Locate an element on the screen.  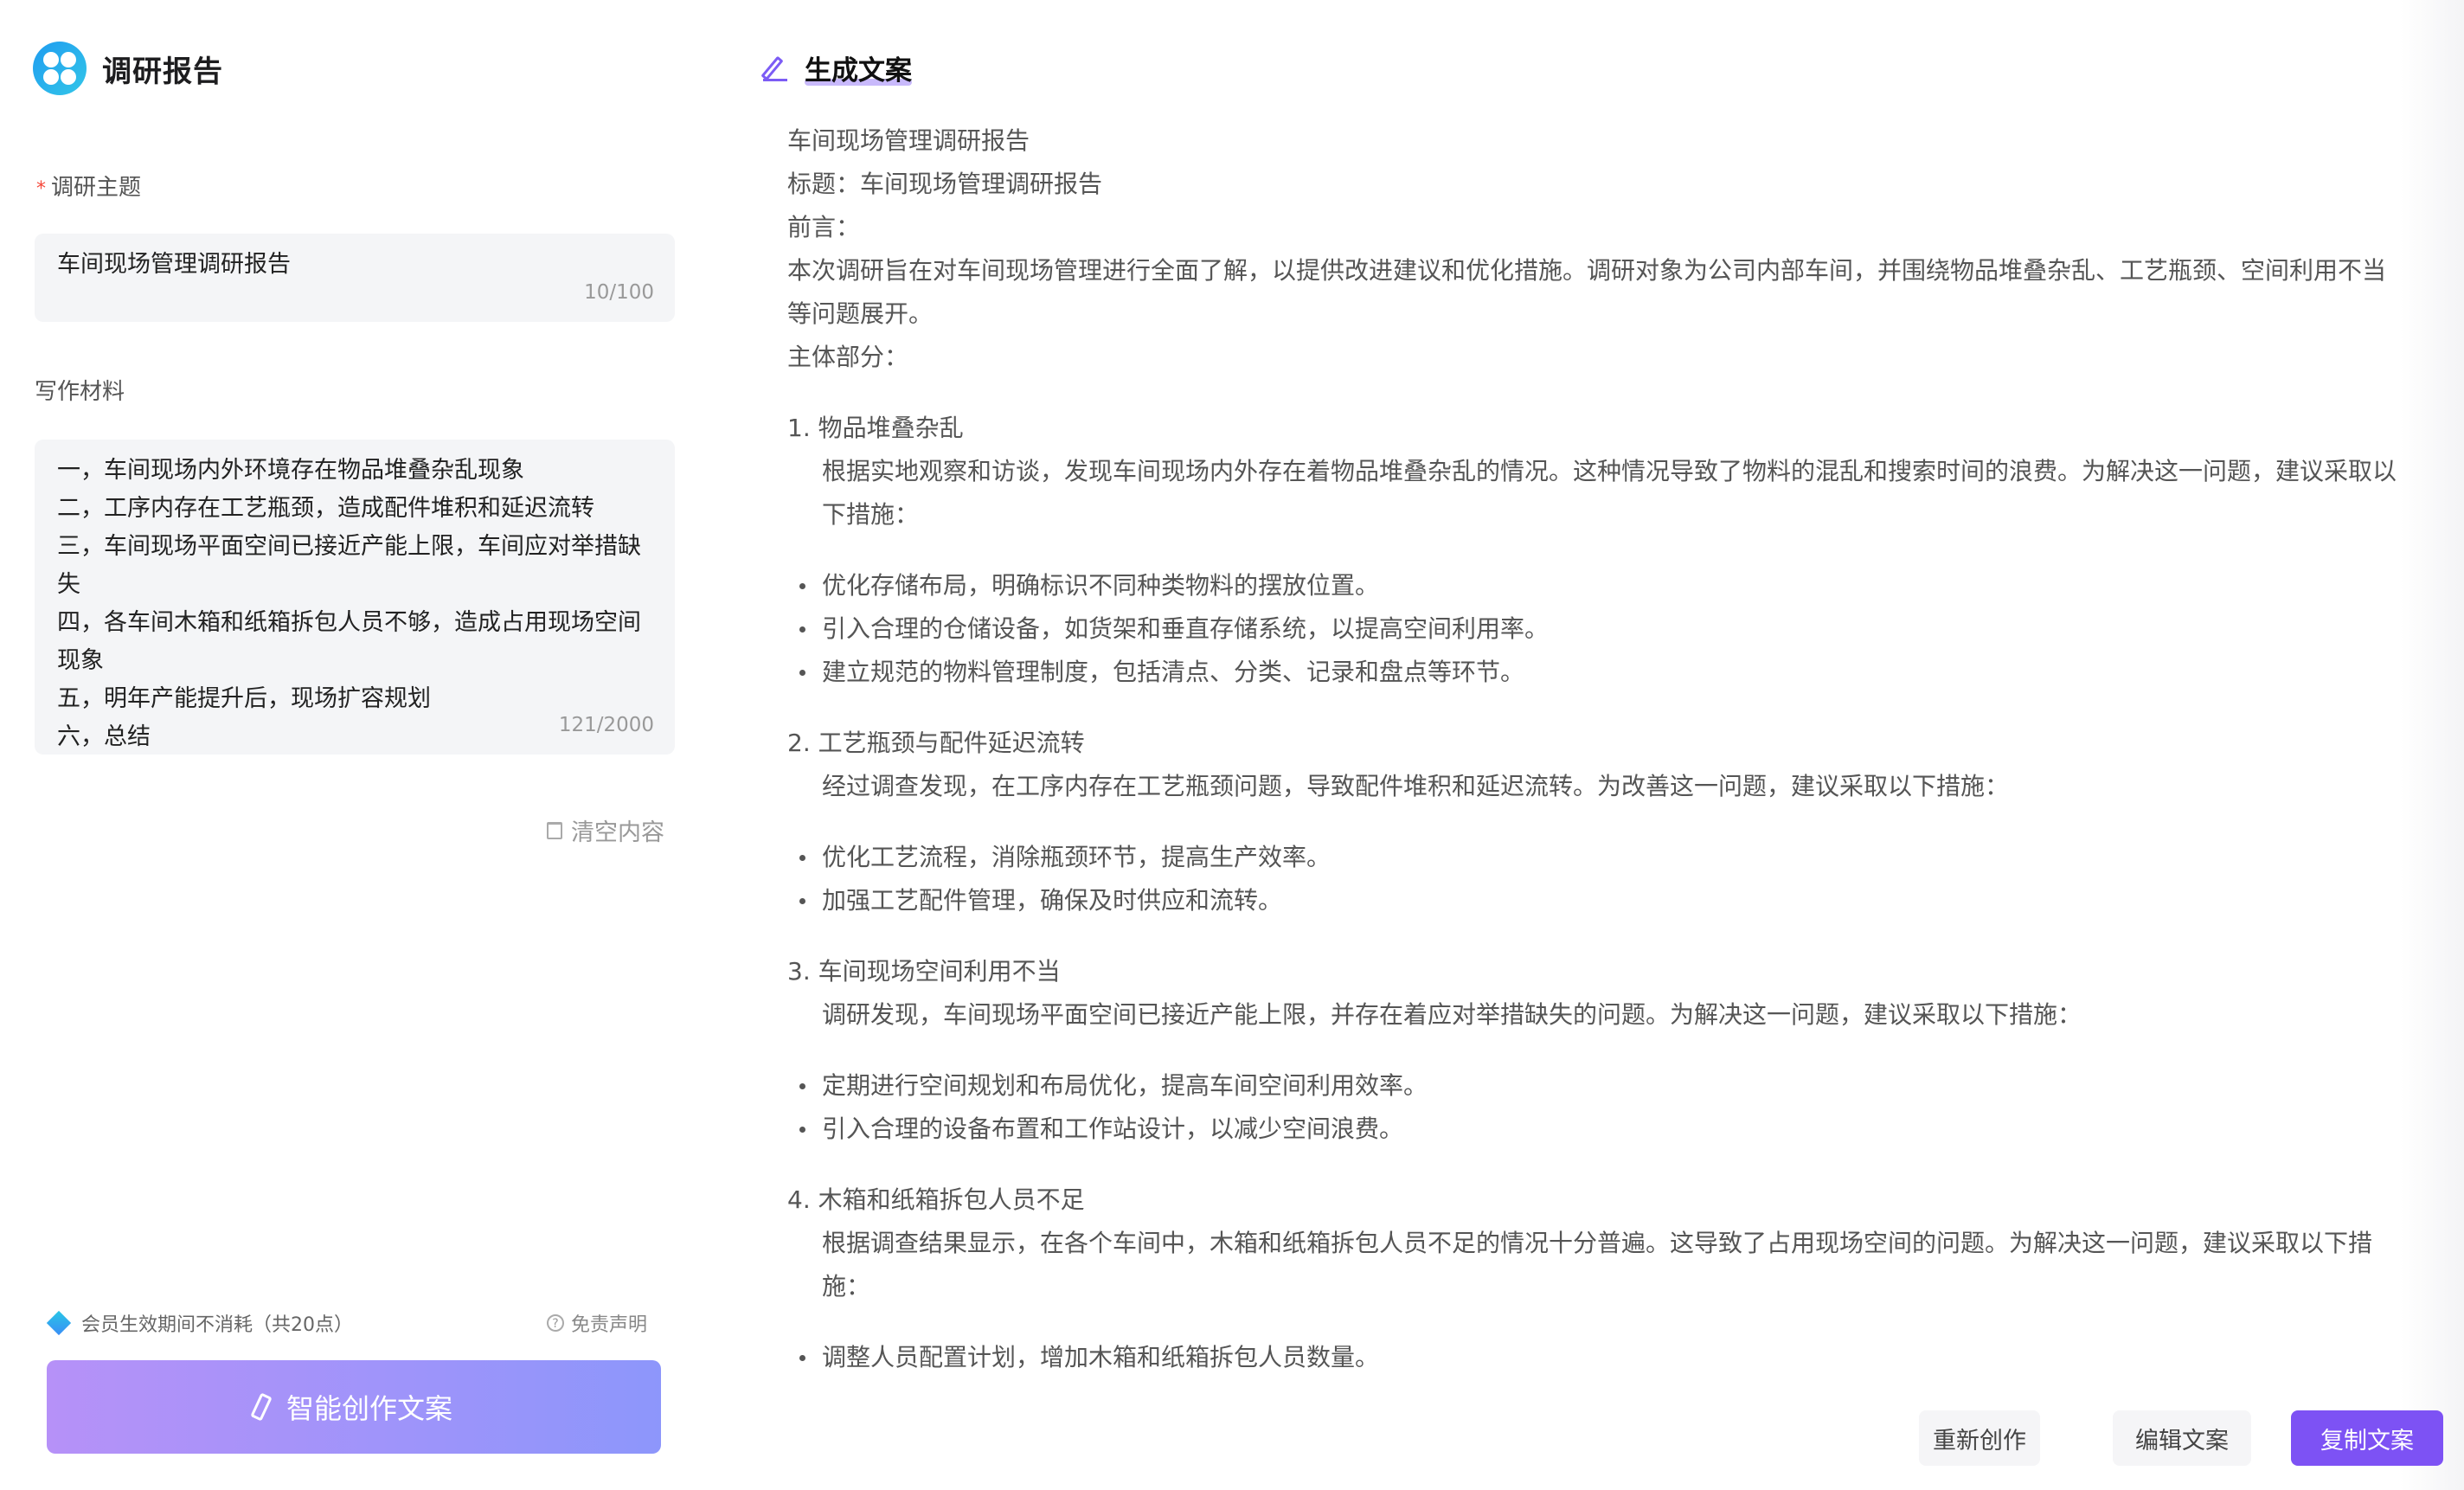
output-header: 生成文案 is located at coordinates (836, 68).